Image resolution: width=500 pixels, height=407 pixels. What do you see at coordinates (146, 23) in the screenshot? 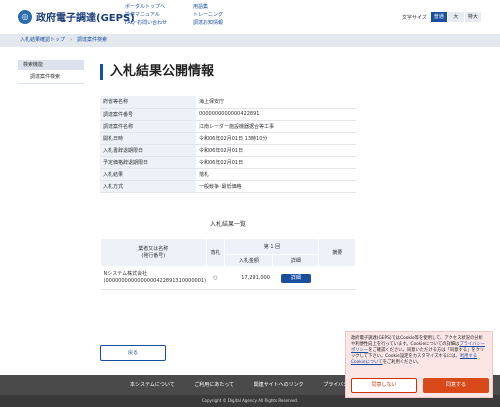
I see `faq-link: FAQ･お問い合わせ` at bounding box center [146, 23].